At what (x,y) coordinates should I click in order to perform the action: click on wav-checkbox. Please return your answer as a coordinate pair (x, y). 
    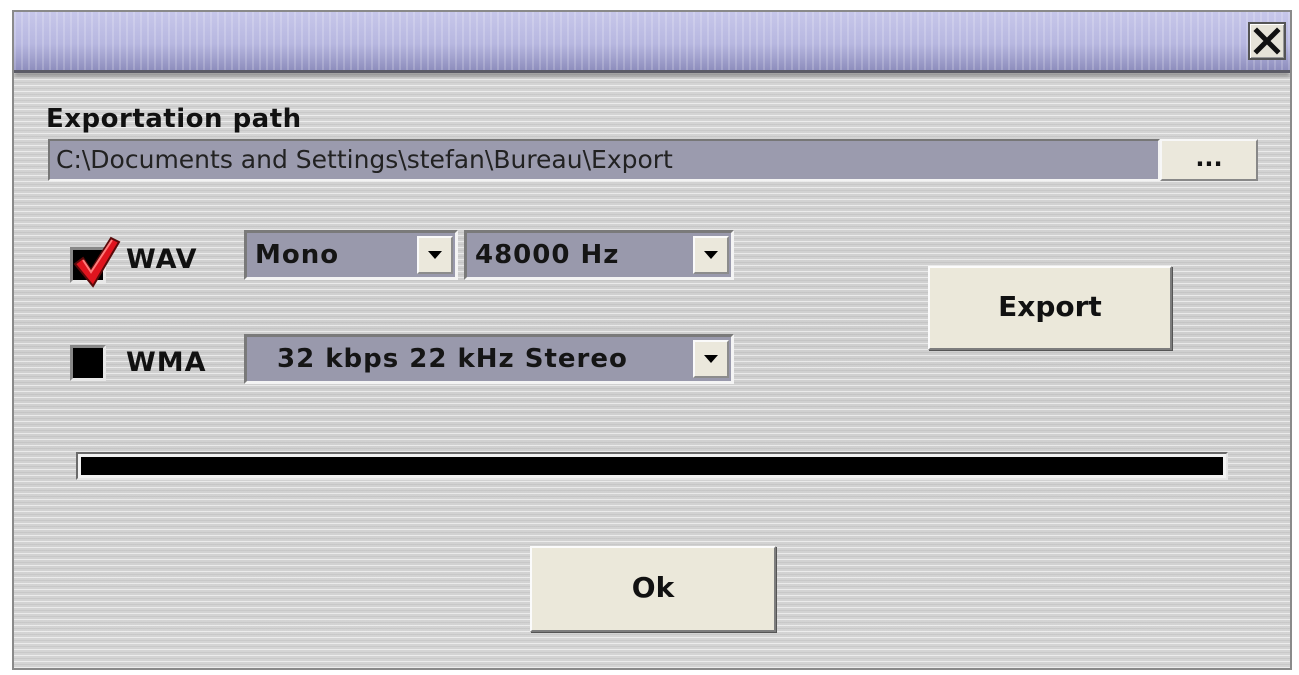
    Looking at the image, I should click on (95, 262).